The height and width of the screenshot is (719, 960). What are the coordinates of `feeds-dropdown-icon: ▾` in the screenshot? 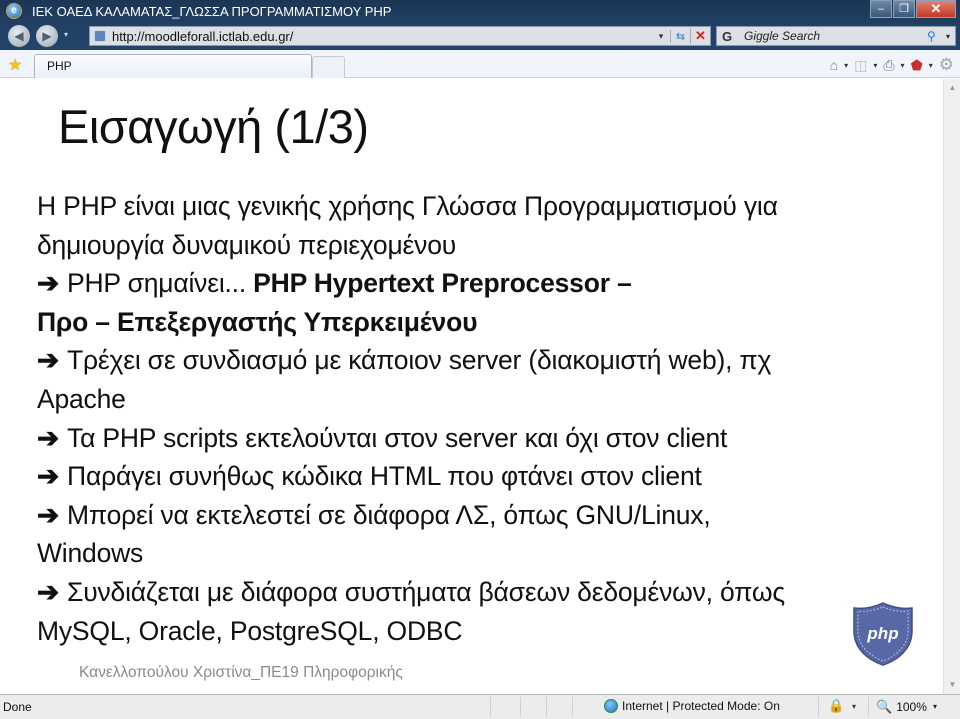 It's located at (875, 65).